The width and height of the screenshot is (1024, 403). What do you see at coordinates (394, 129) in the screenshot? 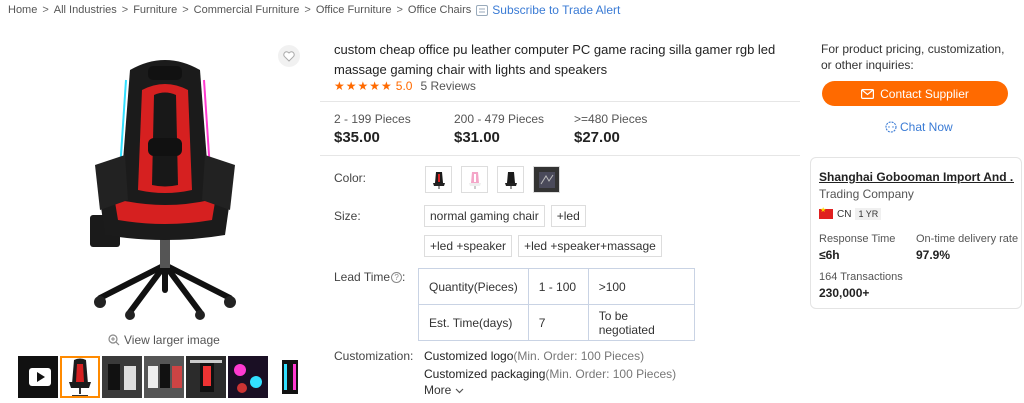
I see `price-tier: 2 - 199 Pieces $35.00` at bounding box center [394, 129].